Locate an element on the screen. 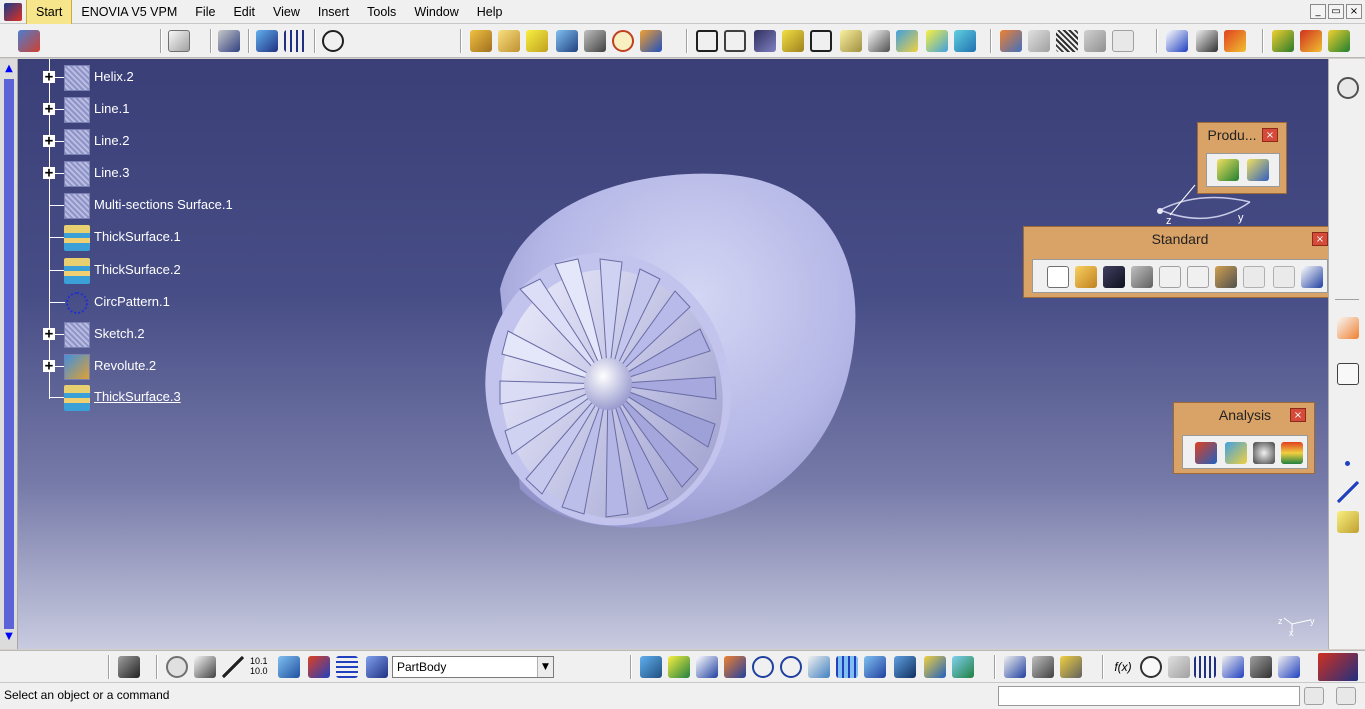 This screenshot has width=1365, height=709. design-table-icon is located at coordinates (1205, 667).